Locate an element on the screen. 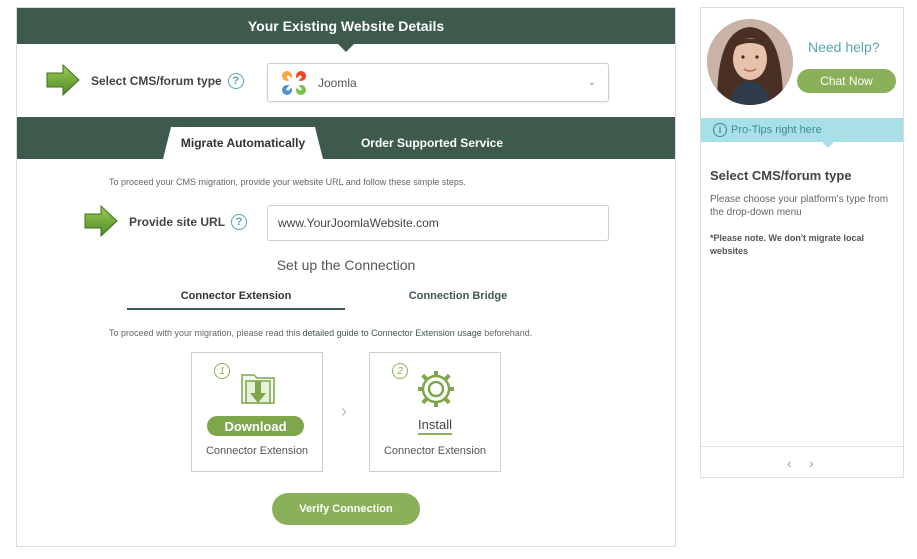  site-url-input: www.YourJoomlaWebsite.com is located at coordinates (438, 223).